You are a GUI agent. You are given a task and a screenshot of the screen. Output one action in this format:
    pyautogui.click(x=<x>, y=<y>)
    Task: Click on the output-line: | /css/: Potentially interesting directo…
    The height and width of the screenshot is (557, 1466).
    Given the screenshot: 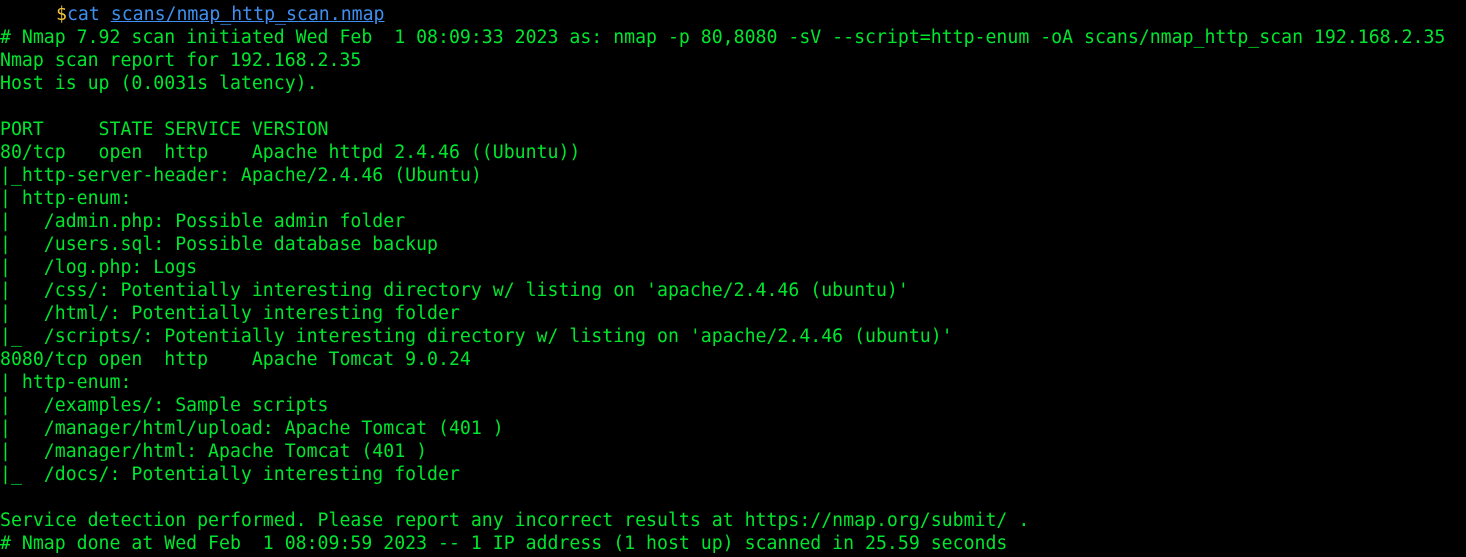 What is the action you would take?
    pyautogui.click(x=454, y=290)
    